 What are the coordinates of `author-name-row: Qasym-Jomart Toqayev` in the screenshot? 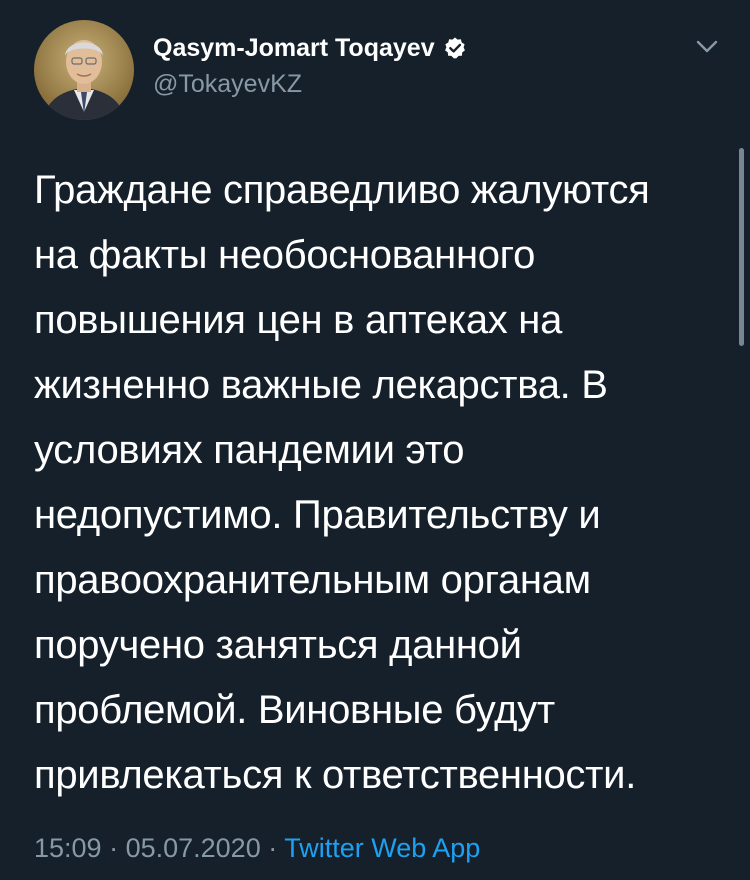 It's located at (310, 48).